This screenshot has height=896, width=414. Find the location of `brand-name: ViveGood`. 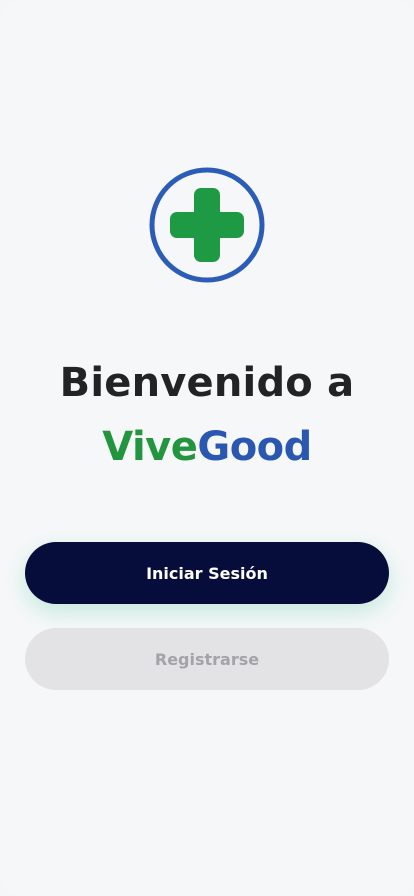

brand-name: ViveGood is located at coordinates (207, 447).